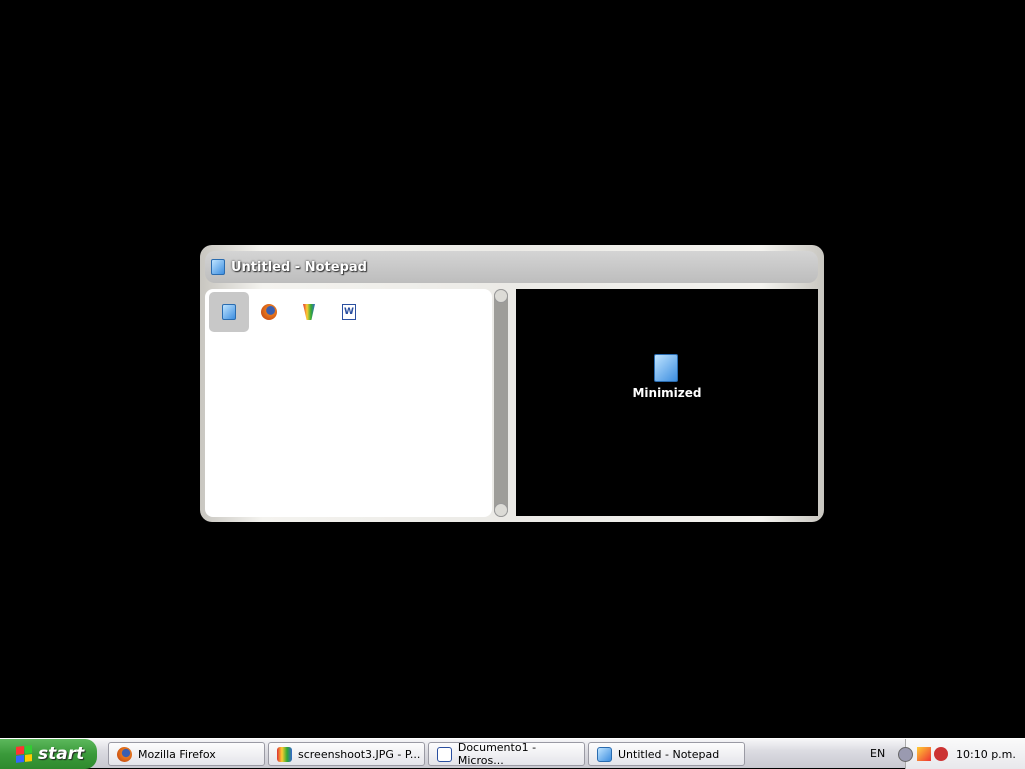 The image size is (1025, 769). What do you see at coordinates (177, 754) in the screenshot?
I see `taskbar-button-label: Mozilla Firefox` at bounding box center [177, 754].